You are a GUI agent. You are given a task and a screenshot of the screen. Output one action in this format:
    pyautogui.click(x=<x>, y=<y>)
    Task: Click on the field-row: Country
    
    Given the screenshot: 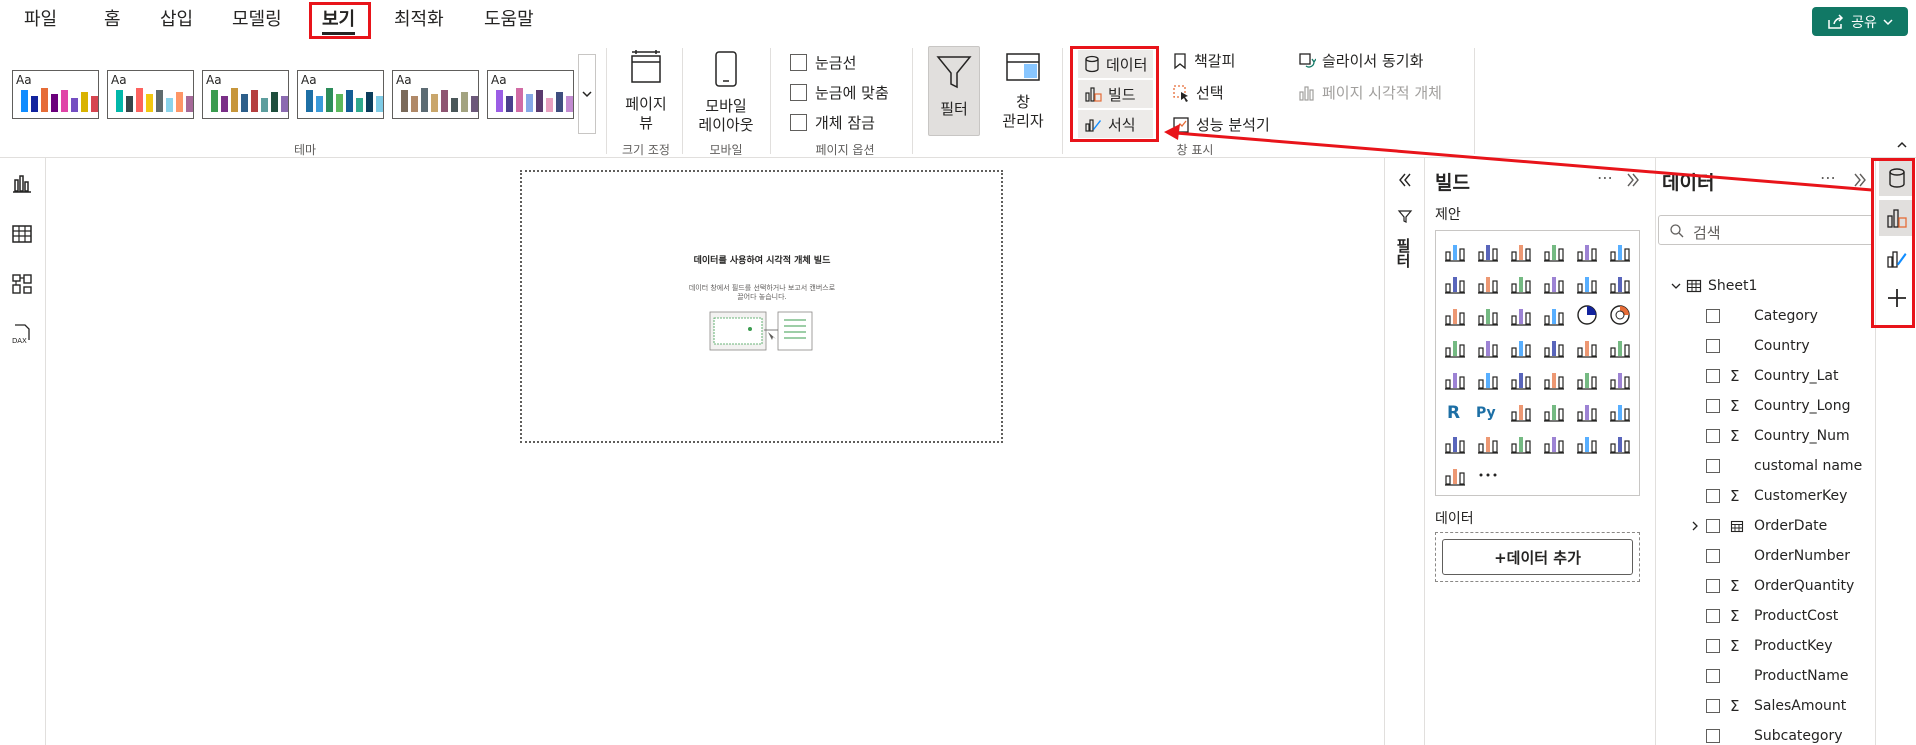 What is the action you would take?
    pyautogui.click(x=1766, y=346)
    